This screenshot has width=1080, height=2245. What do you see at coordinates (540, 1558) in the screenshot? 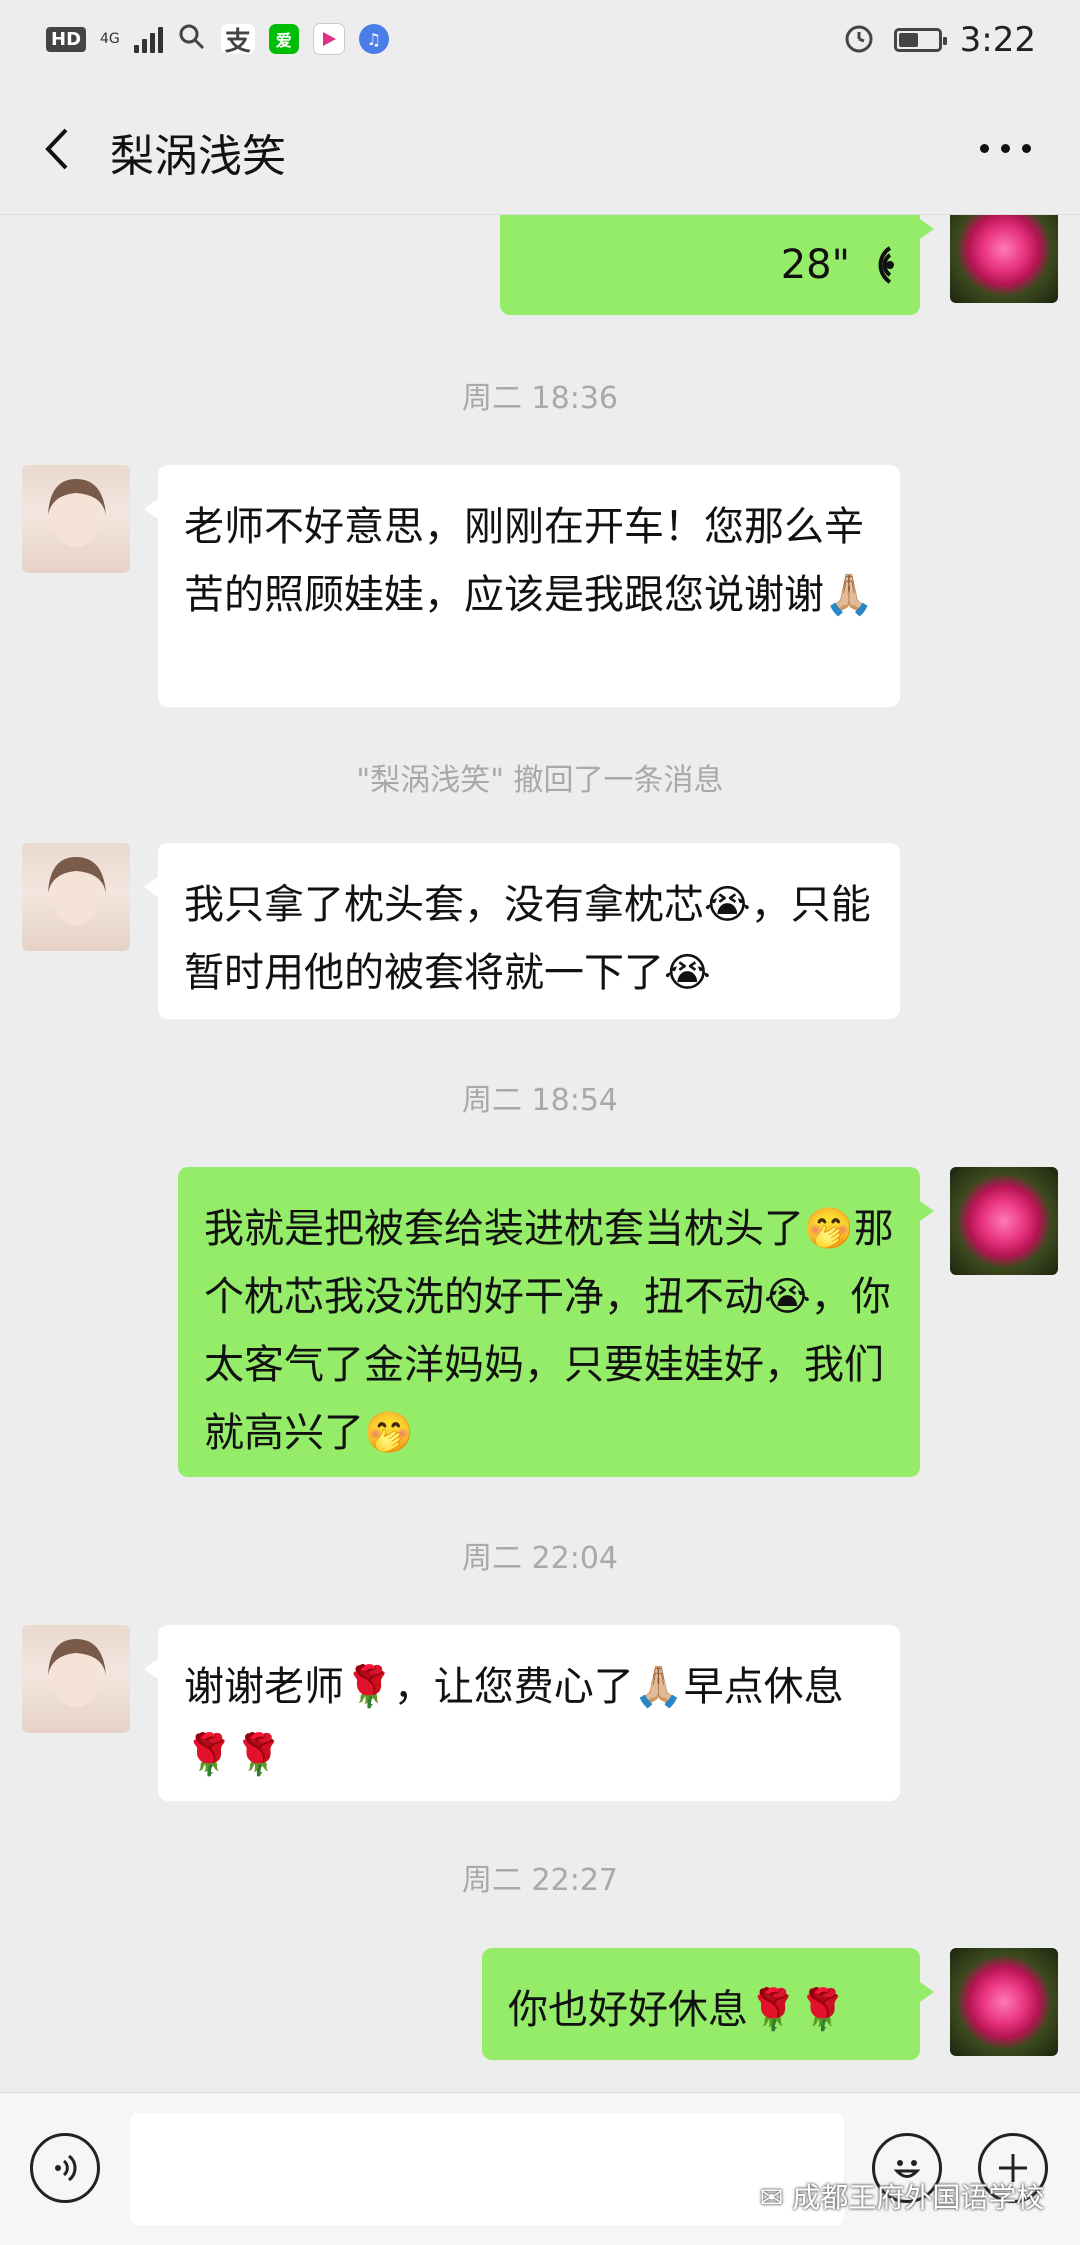
I see `timestamp: 周二 22:04` at bounding box center [540, 1558].